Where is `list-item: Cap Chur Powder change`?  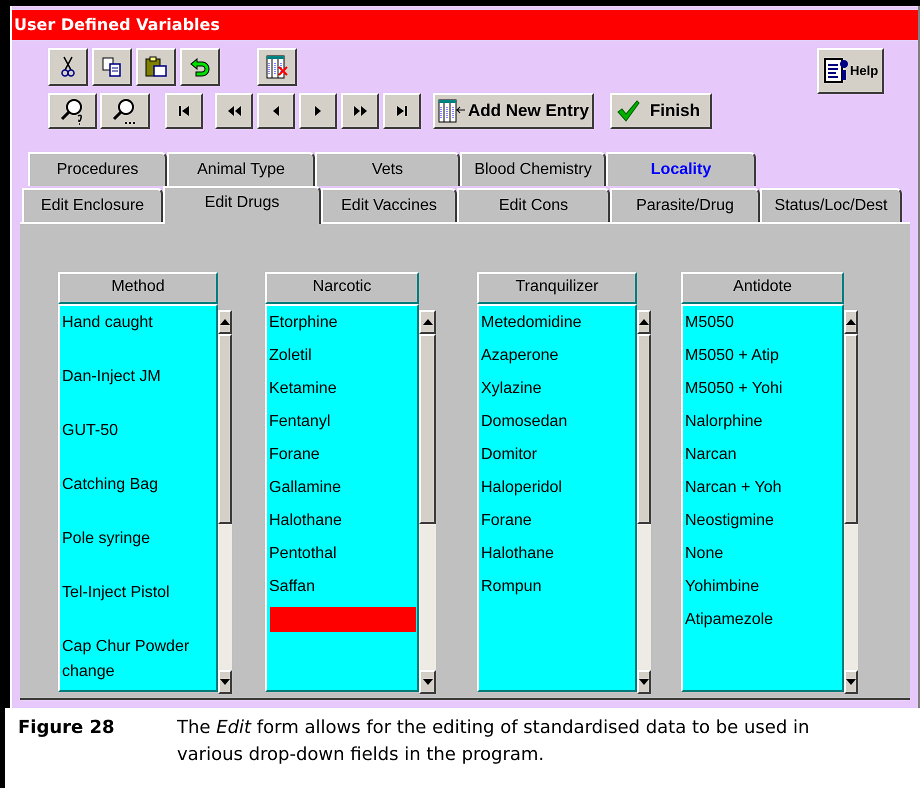
list-item: Cap Chur Powder change is located at coordinates (139, 661).